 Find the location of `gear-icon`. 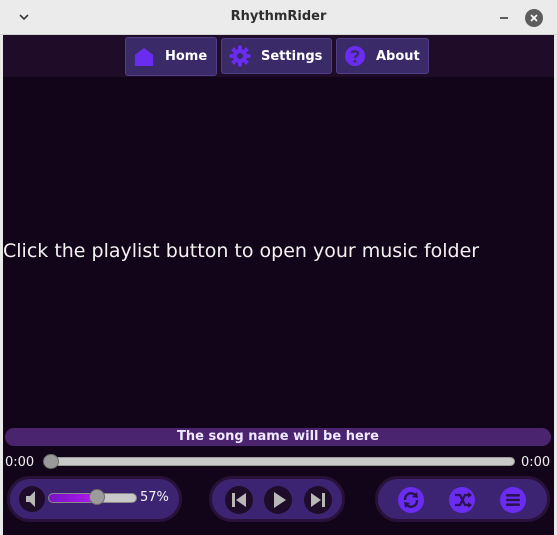

gear-icon is located at coordinates (240, 56).